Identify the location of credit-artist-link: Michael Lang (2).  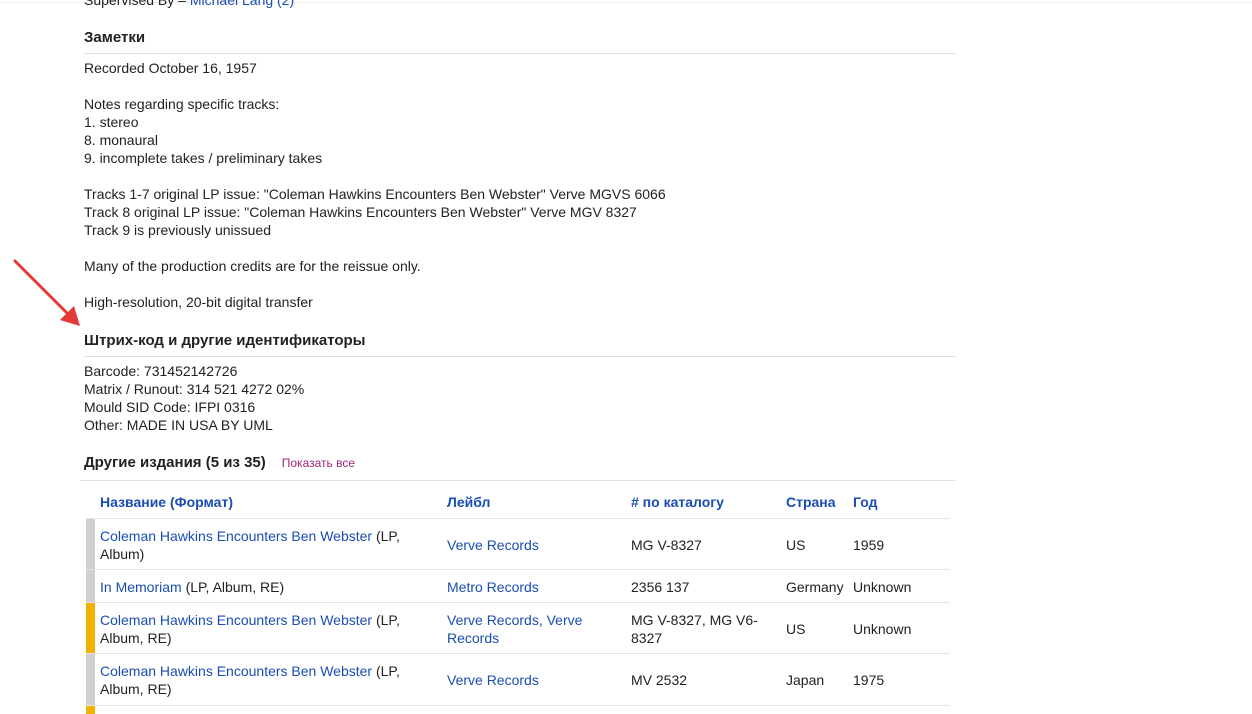
(242, 4).